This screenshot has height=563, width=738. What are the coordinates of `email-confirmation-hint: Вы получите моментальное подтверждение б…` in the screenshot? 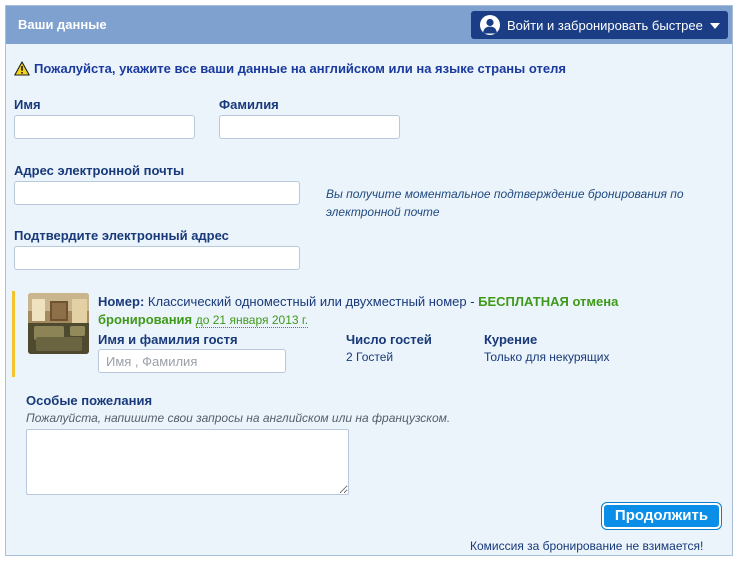 It's located at (505, 203).